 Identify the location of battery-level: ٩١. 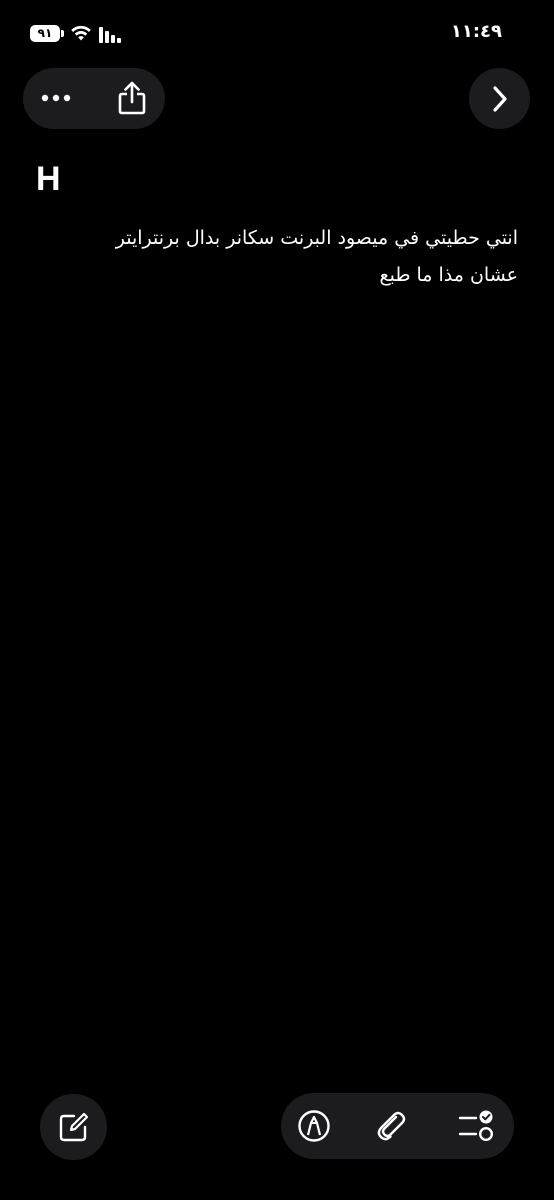
(45, 33).